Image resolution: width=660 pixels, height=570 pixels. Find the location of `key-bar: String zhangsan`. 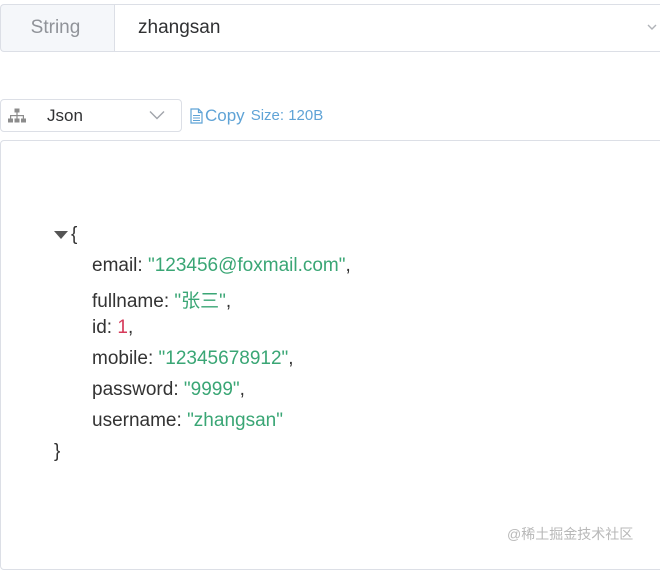

key-bar: String zhangsan is located at coordinates (330, 28).